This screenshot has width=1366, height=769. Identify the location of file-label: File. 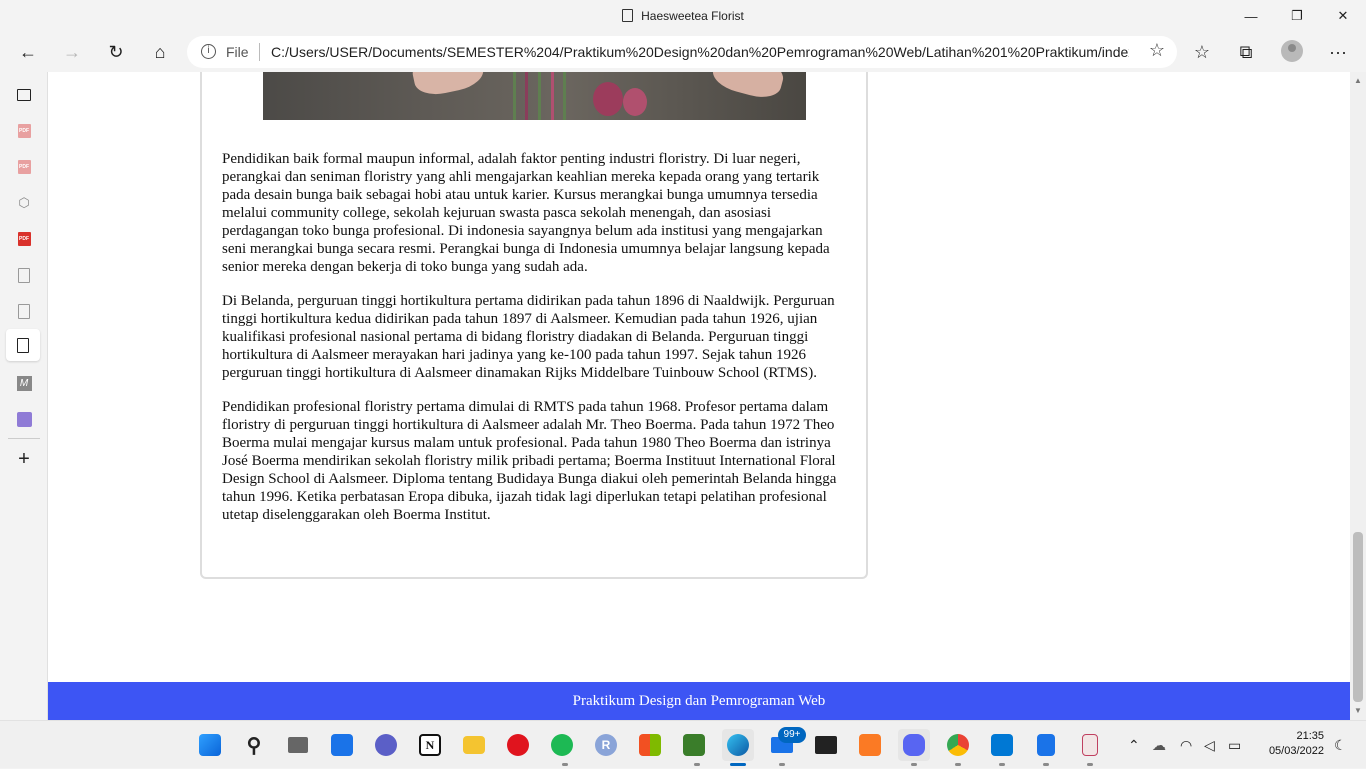
(237, 52).